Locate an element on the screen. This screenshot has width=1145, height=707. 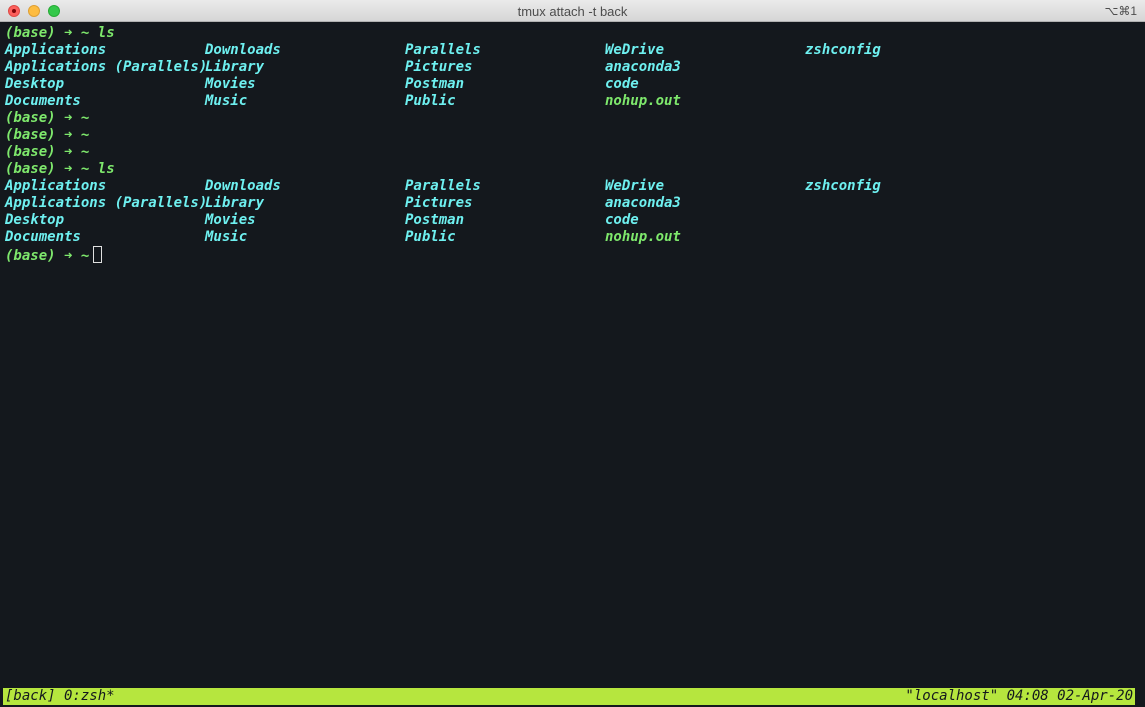
window-shortcut: ⌥⌘1 is located at coordinates (1120, 11).